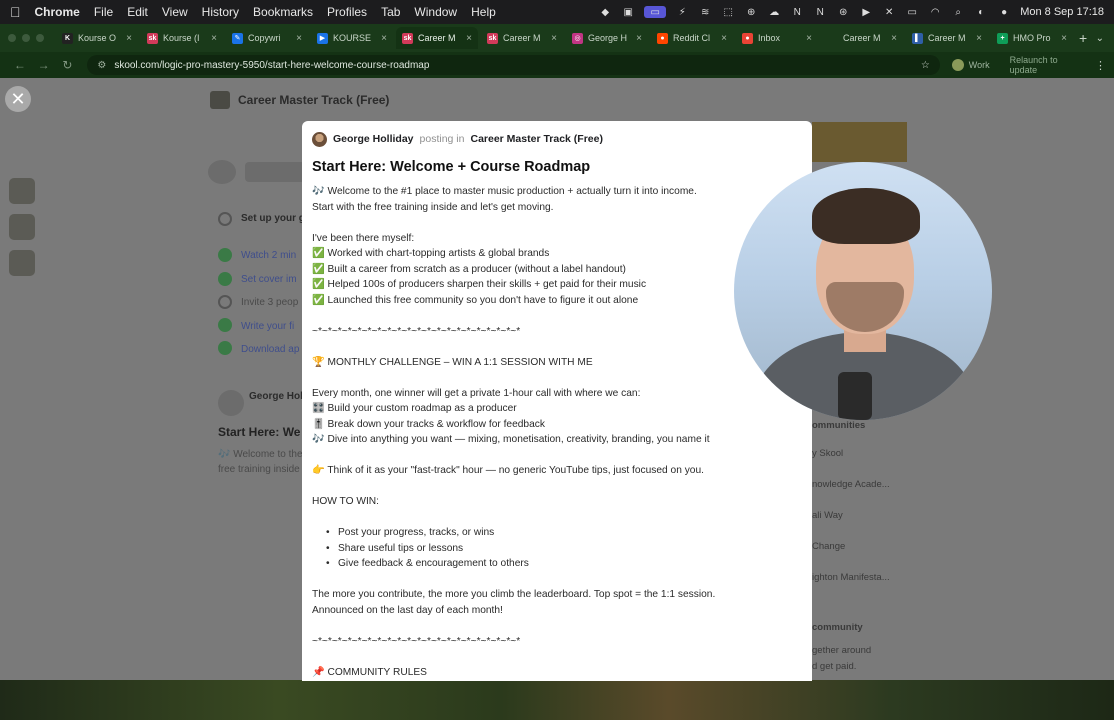  Describe the element at coordinates (935, 12) in the screenshot. I see `wifi-icon: ◠` at that location.